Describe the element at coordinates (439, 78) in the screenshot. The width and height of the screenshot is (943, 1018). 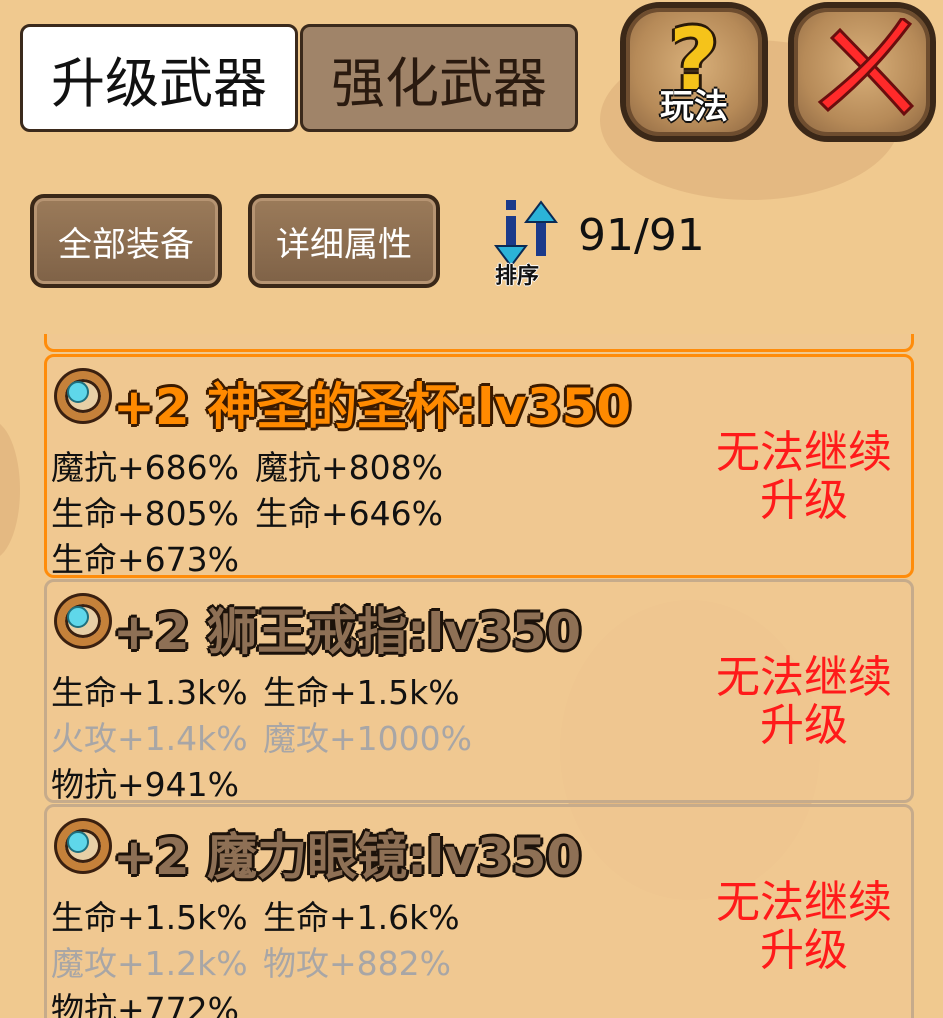
I see `tab-enhance-weapon: 强化武器` at that location.